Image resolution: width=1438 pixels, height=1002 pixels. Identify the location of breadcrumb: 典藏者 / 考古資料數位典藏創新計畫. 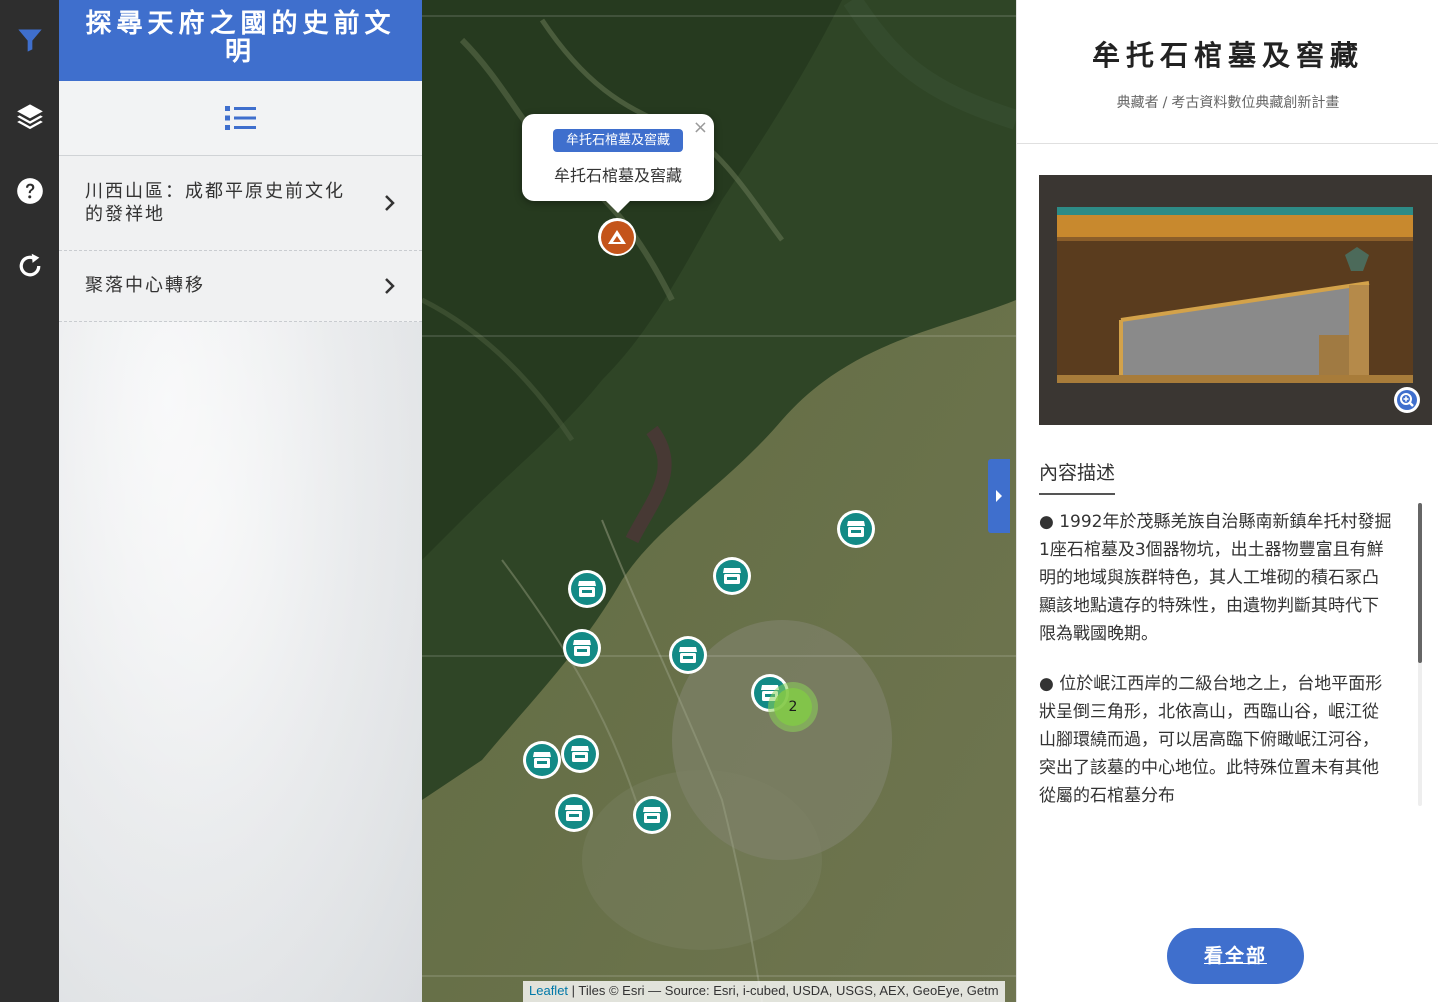
(1227, 102).